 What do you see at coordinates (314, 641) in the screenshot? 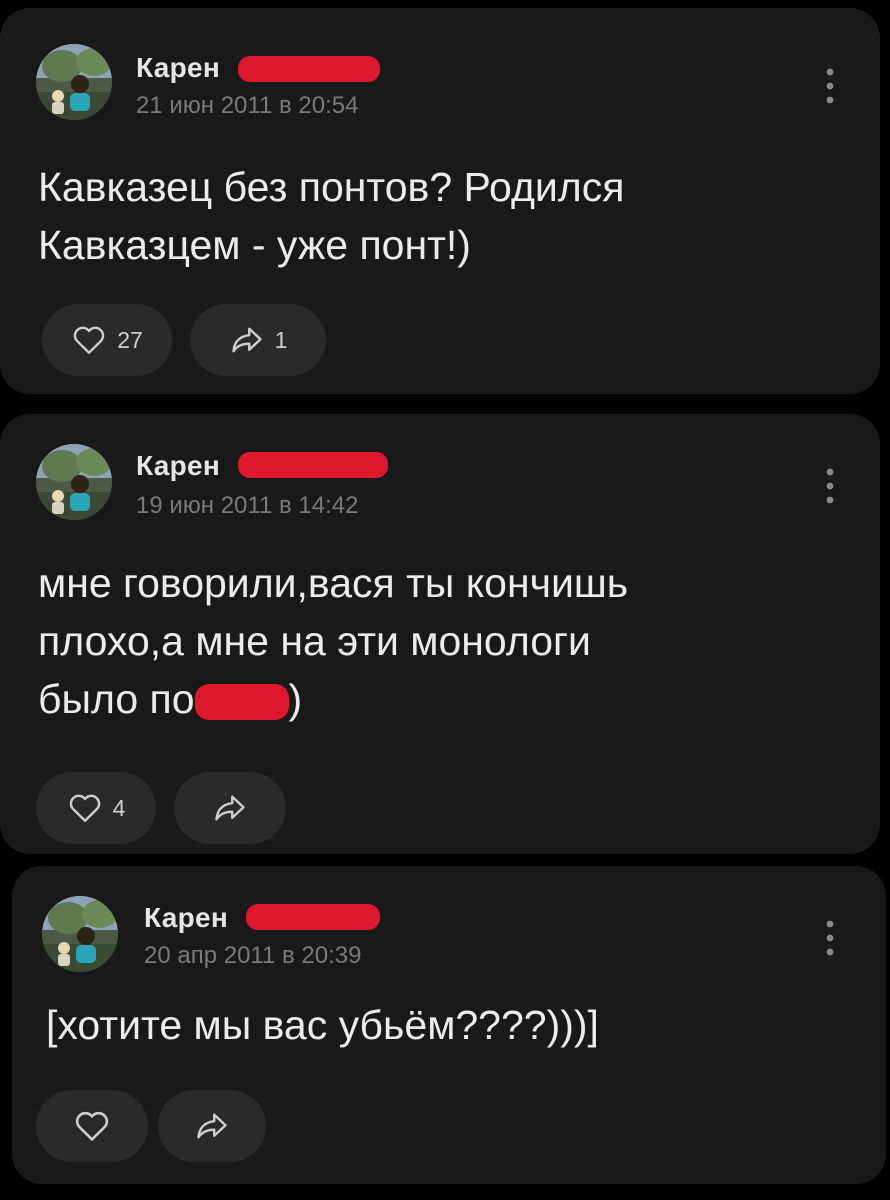
I see `post-text-line: плохо,а мне на эти монологи` at bounding box center [314, 641].